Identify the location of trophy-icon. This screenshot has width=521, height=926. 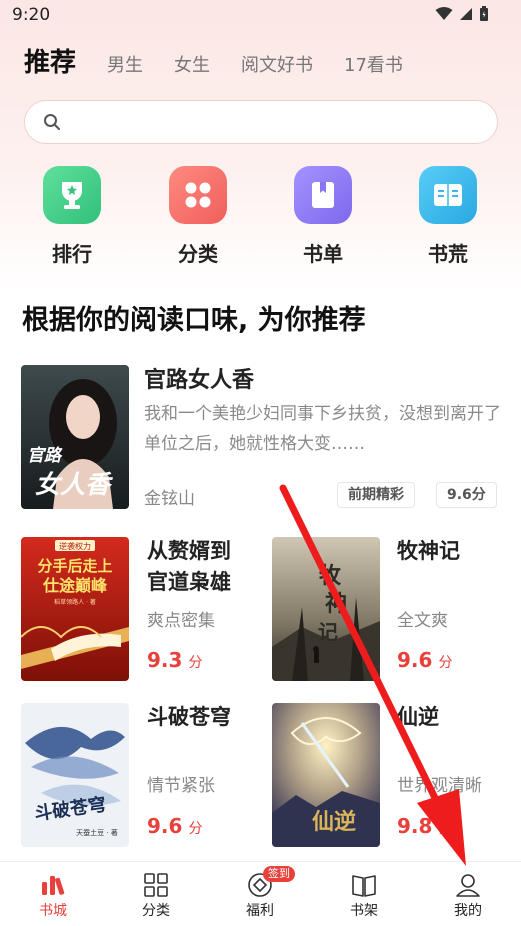
(72, 195).